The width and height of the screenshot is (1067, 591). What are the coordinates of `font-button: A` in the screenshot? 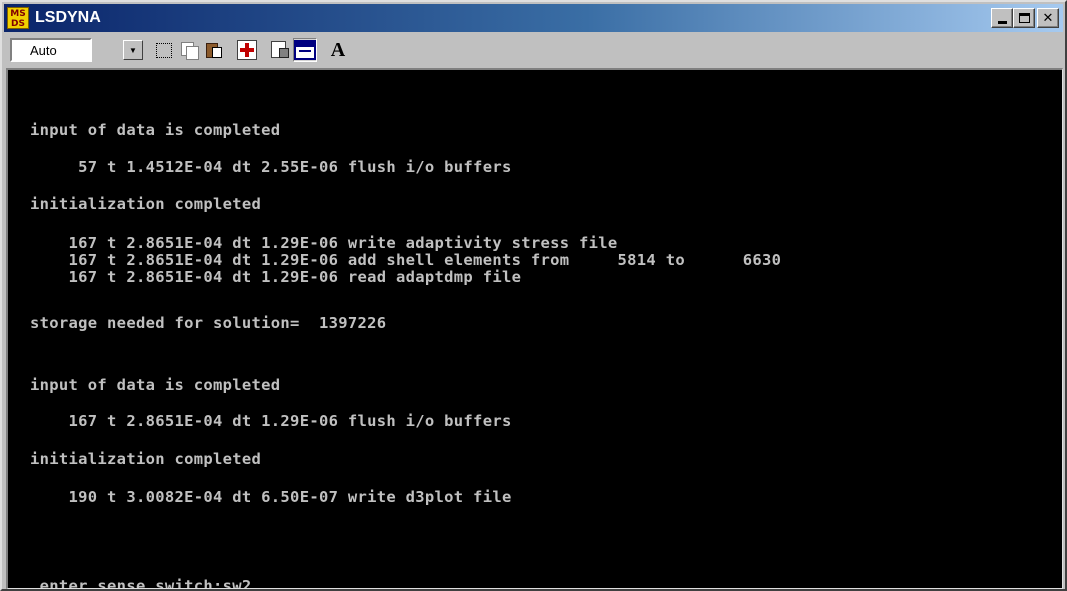 It's located at (338, 50).